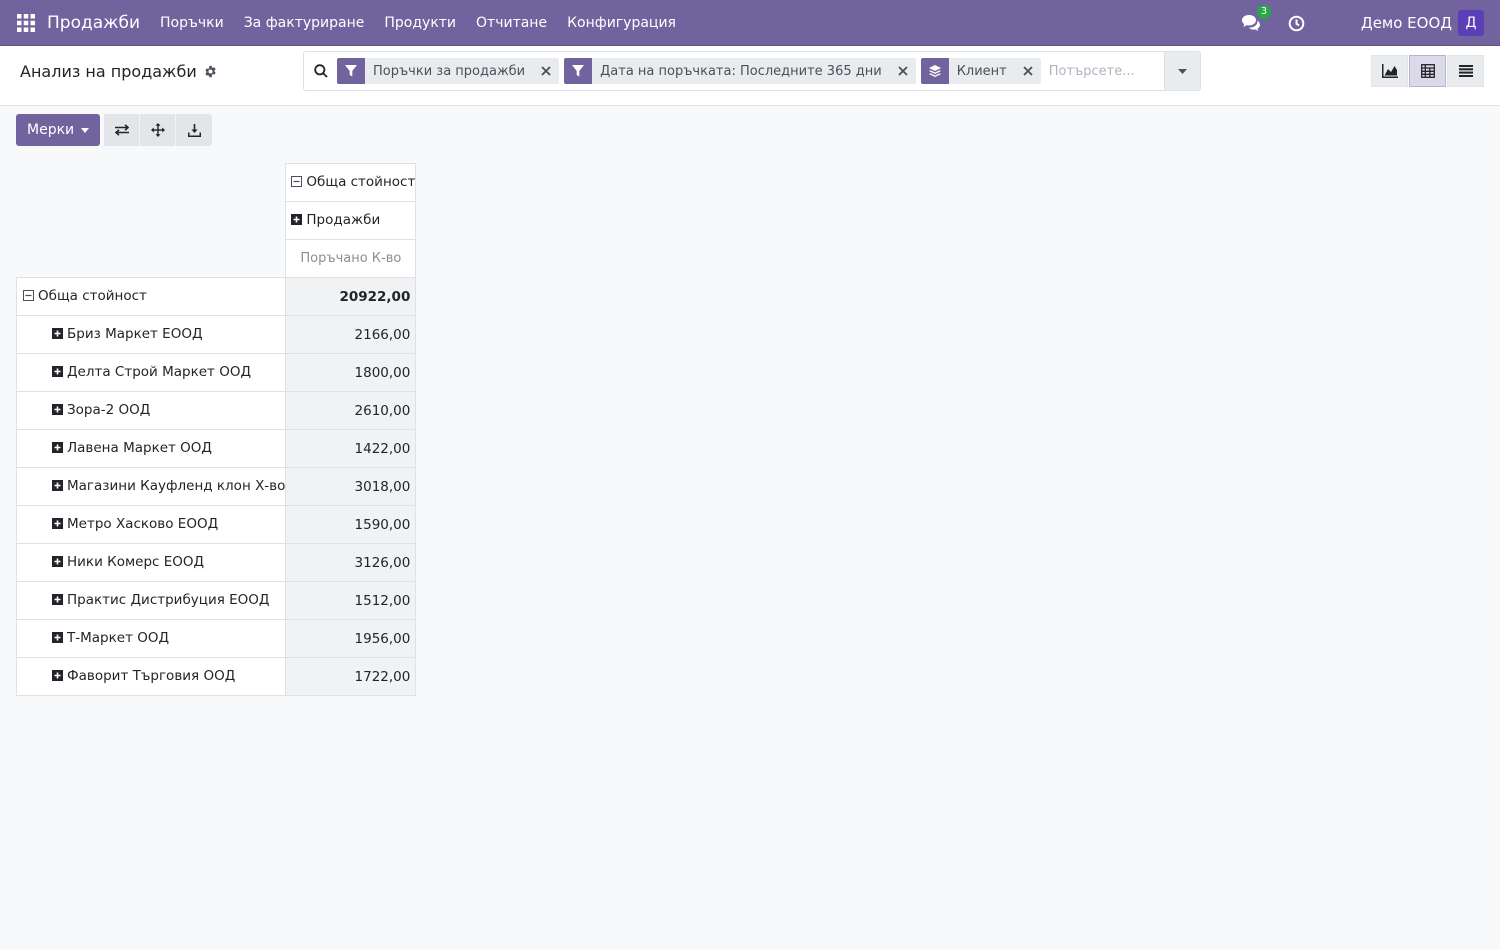  I want to click on download-icon, so click(194, 130).